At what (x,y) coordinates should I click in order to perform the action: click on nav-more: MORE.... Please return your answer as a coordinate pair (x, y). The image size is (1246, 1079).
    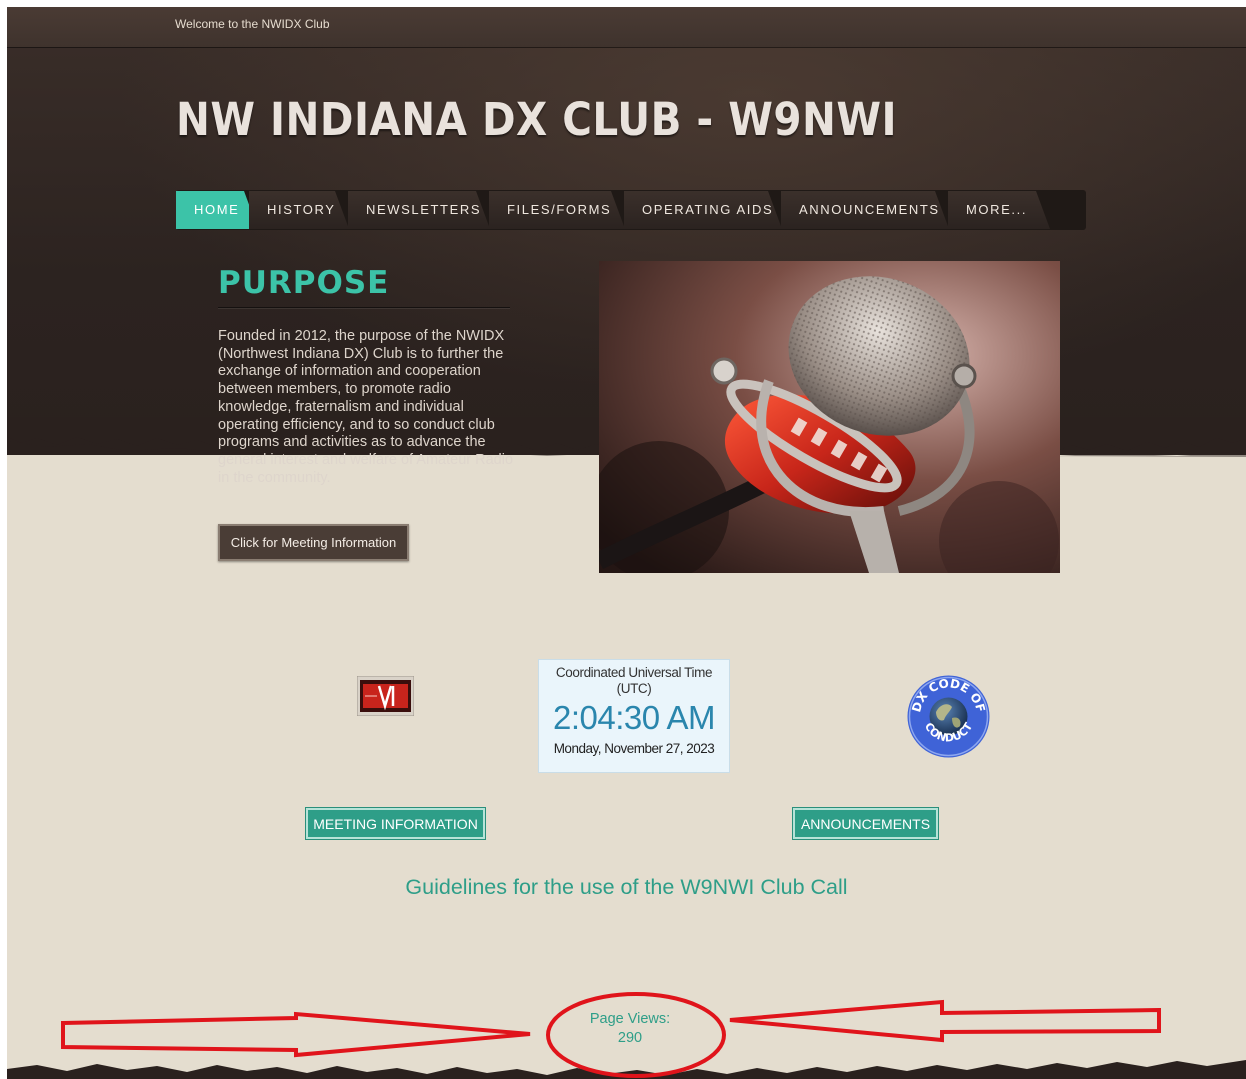
    Looking at the image, I should click on (999, 210).